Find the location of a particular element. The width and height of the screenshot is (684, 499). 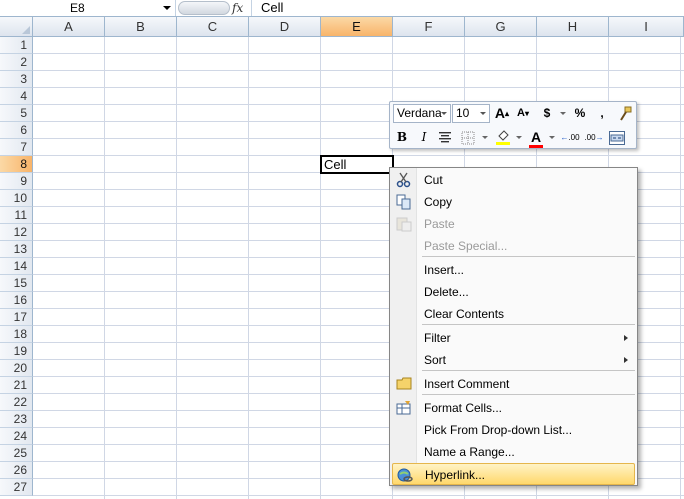

borders-button is located at coordinates (468, 137).